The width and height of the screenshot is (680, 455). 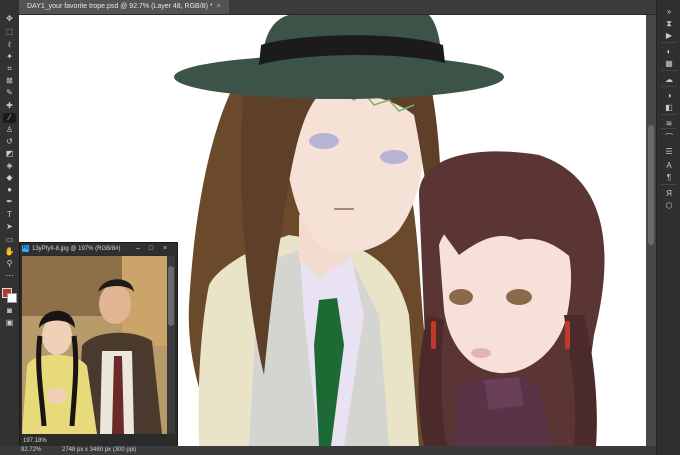 I want to click on reference-scroll-thumb, so click(x=171, y=296).